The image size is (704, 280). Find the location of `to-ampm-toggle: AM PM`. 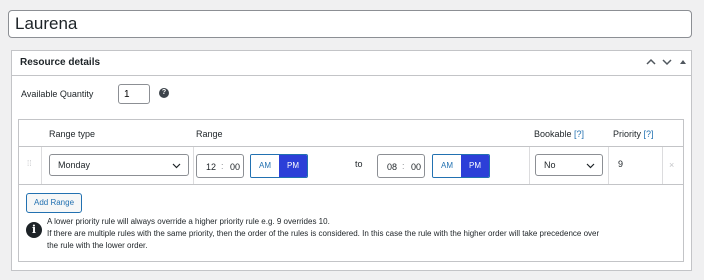

to-ampm-toggle: AM PM is located at coordinates (461, 166).